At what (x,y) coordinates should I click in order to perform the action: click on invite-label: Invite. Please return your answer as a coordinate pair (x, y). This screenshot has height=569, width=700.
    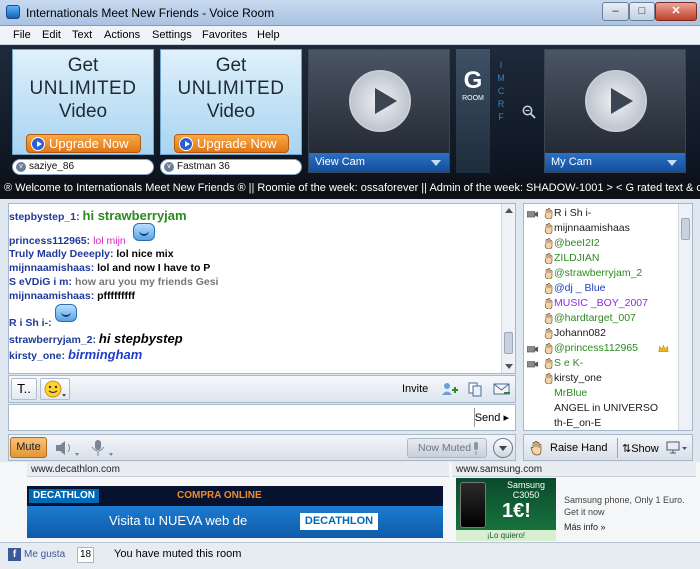
    Looking at the image, I should click on (415, 389).